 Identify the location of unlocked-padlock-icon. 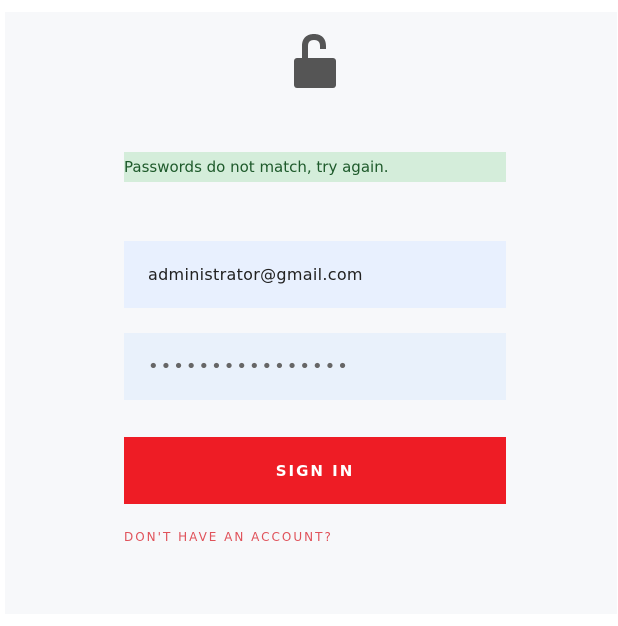
(315, 60).